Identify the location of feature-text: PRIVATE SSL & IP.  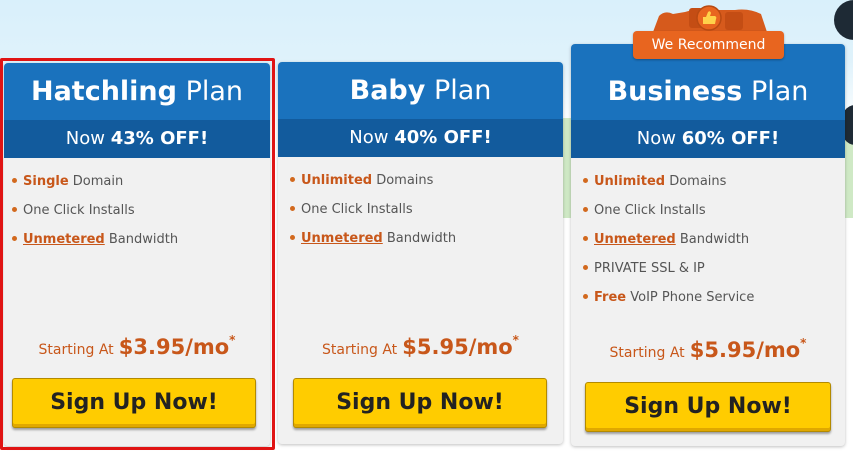
(649, 268).